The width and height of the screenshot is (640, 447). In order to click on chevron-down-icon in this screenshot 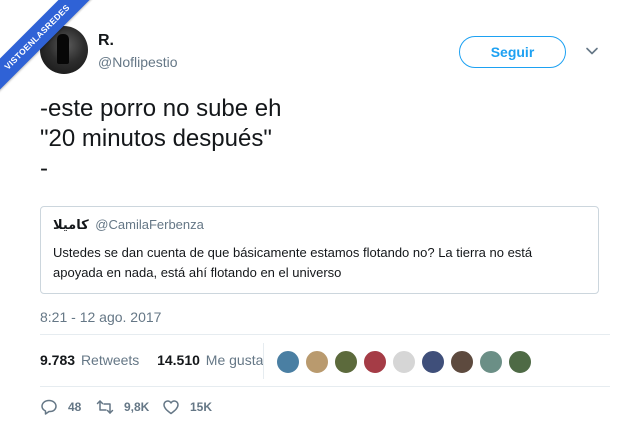, I will do `click(592, 51)`.